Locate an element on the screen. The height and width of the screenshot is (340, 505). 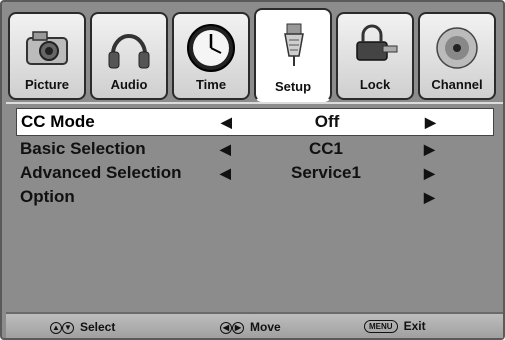
camera-icon is located at coordinates (47, 48).